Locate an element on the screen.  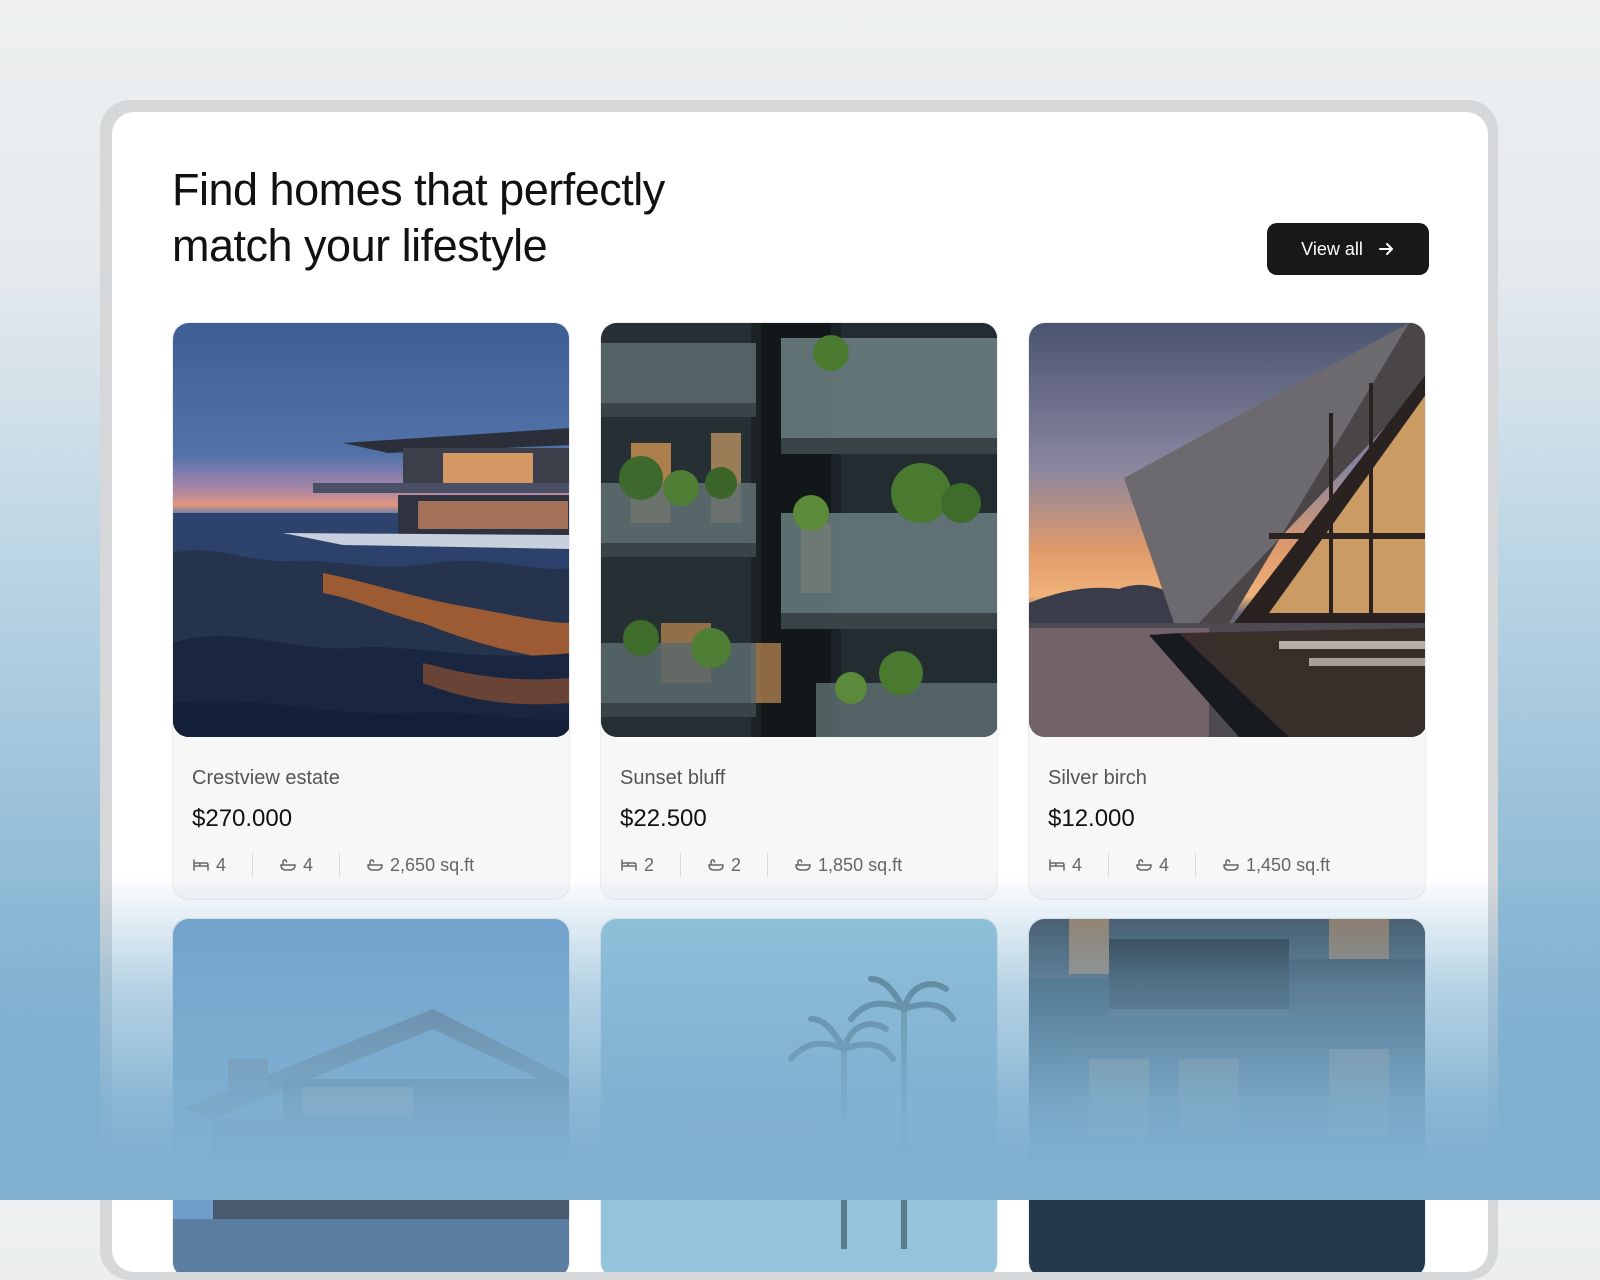
listing-card: Silver birch $12.000 4 4 1,450 sq.ft is located at coordinates (1227, 611).